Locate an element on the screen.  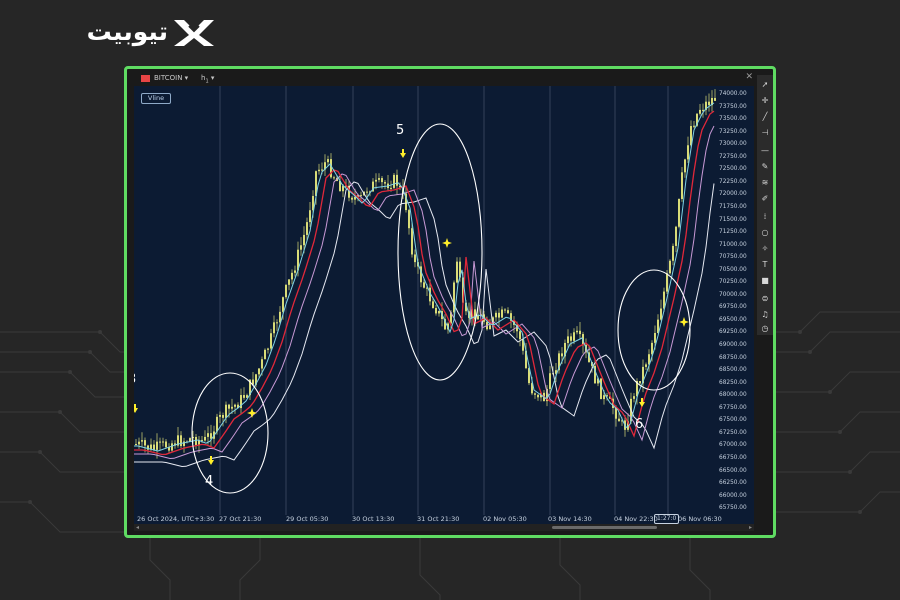
time-axis-label: 02 Nov 05:30 is located at coordinates (505, 519).